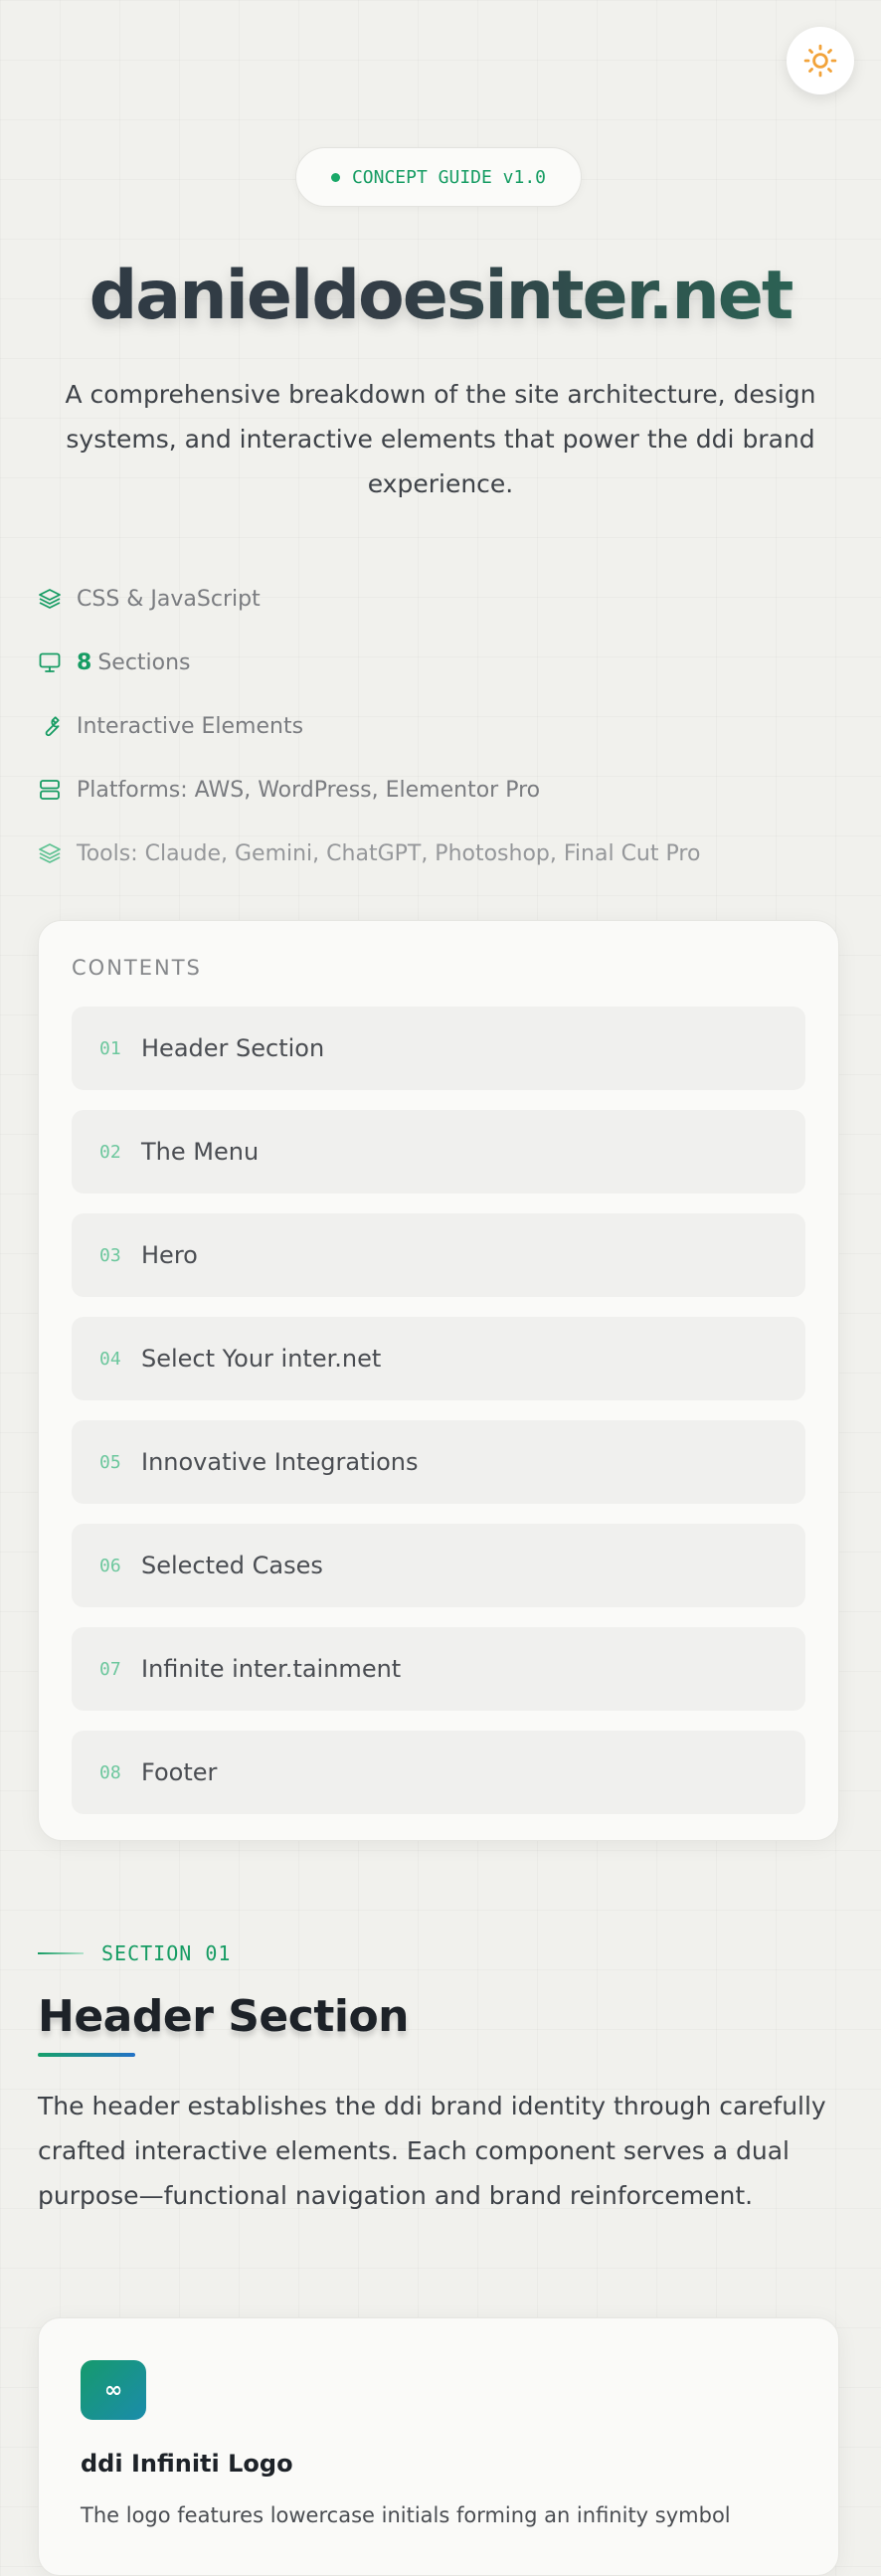 This screenshot has height=2576, width=881. I want to click on toc-item-label: Infinite inter.tainment, so click(271, 1669).